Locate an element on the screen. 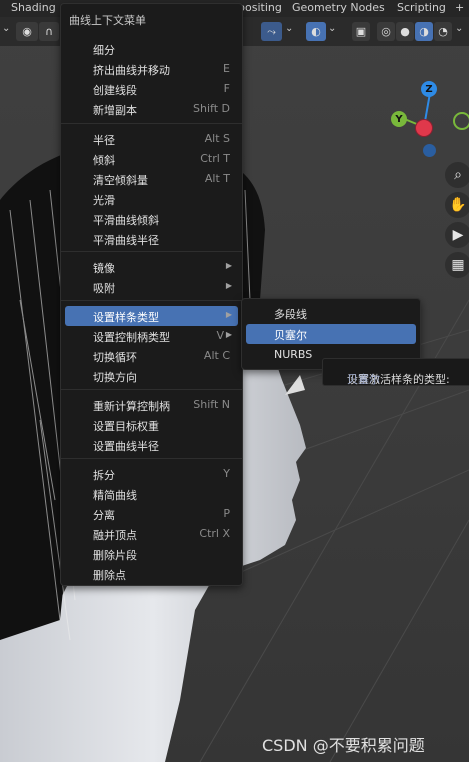  menu-item-shortcut: E is located at coordinates (226, 68).